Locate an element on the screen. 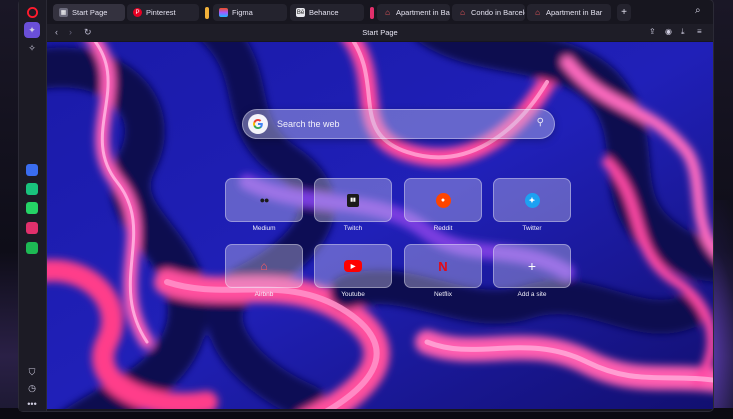  medium-icon: ●● is located at coordinates (264, 200).